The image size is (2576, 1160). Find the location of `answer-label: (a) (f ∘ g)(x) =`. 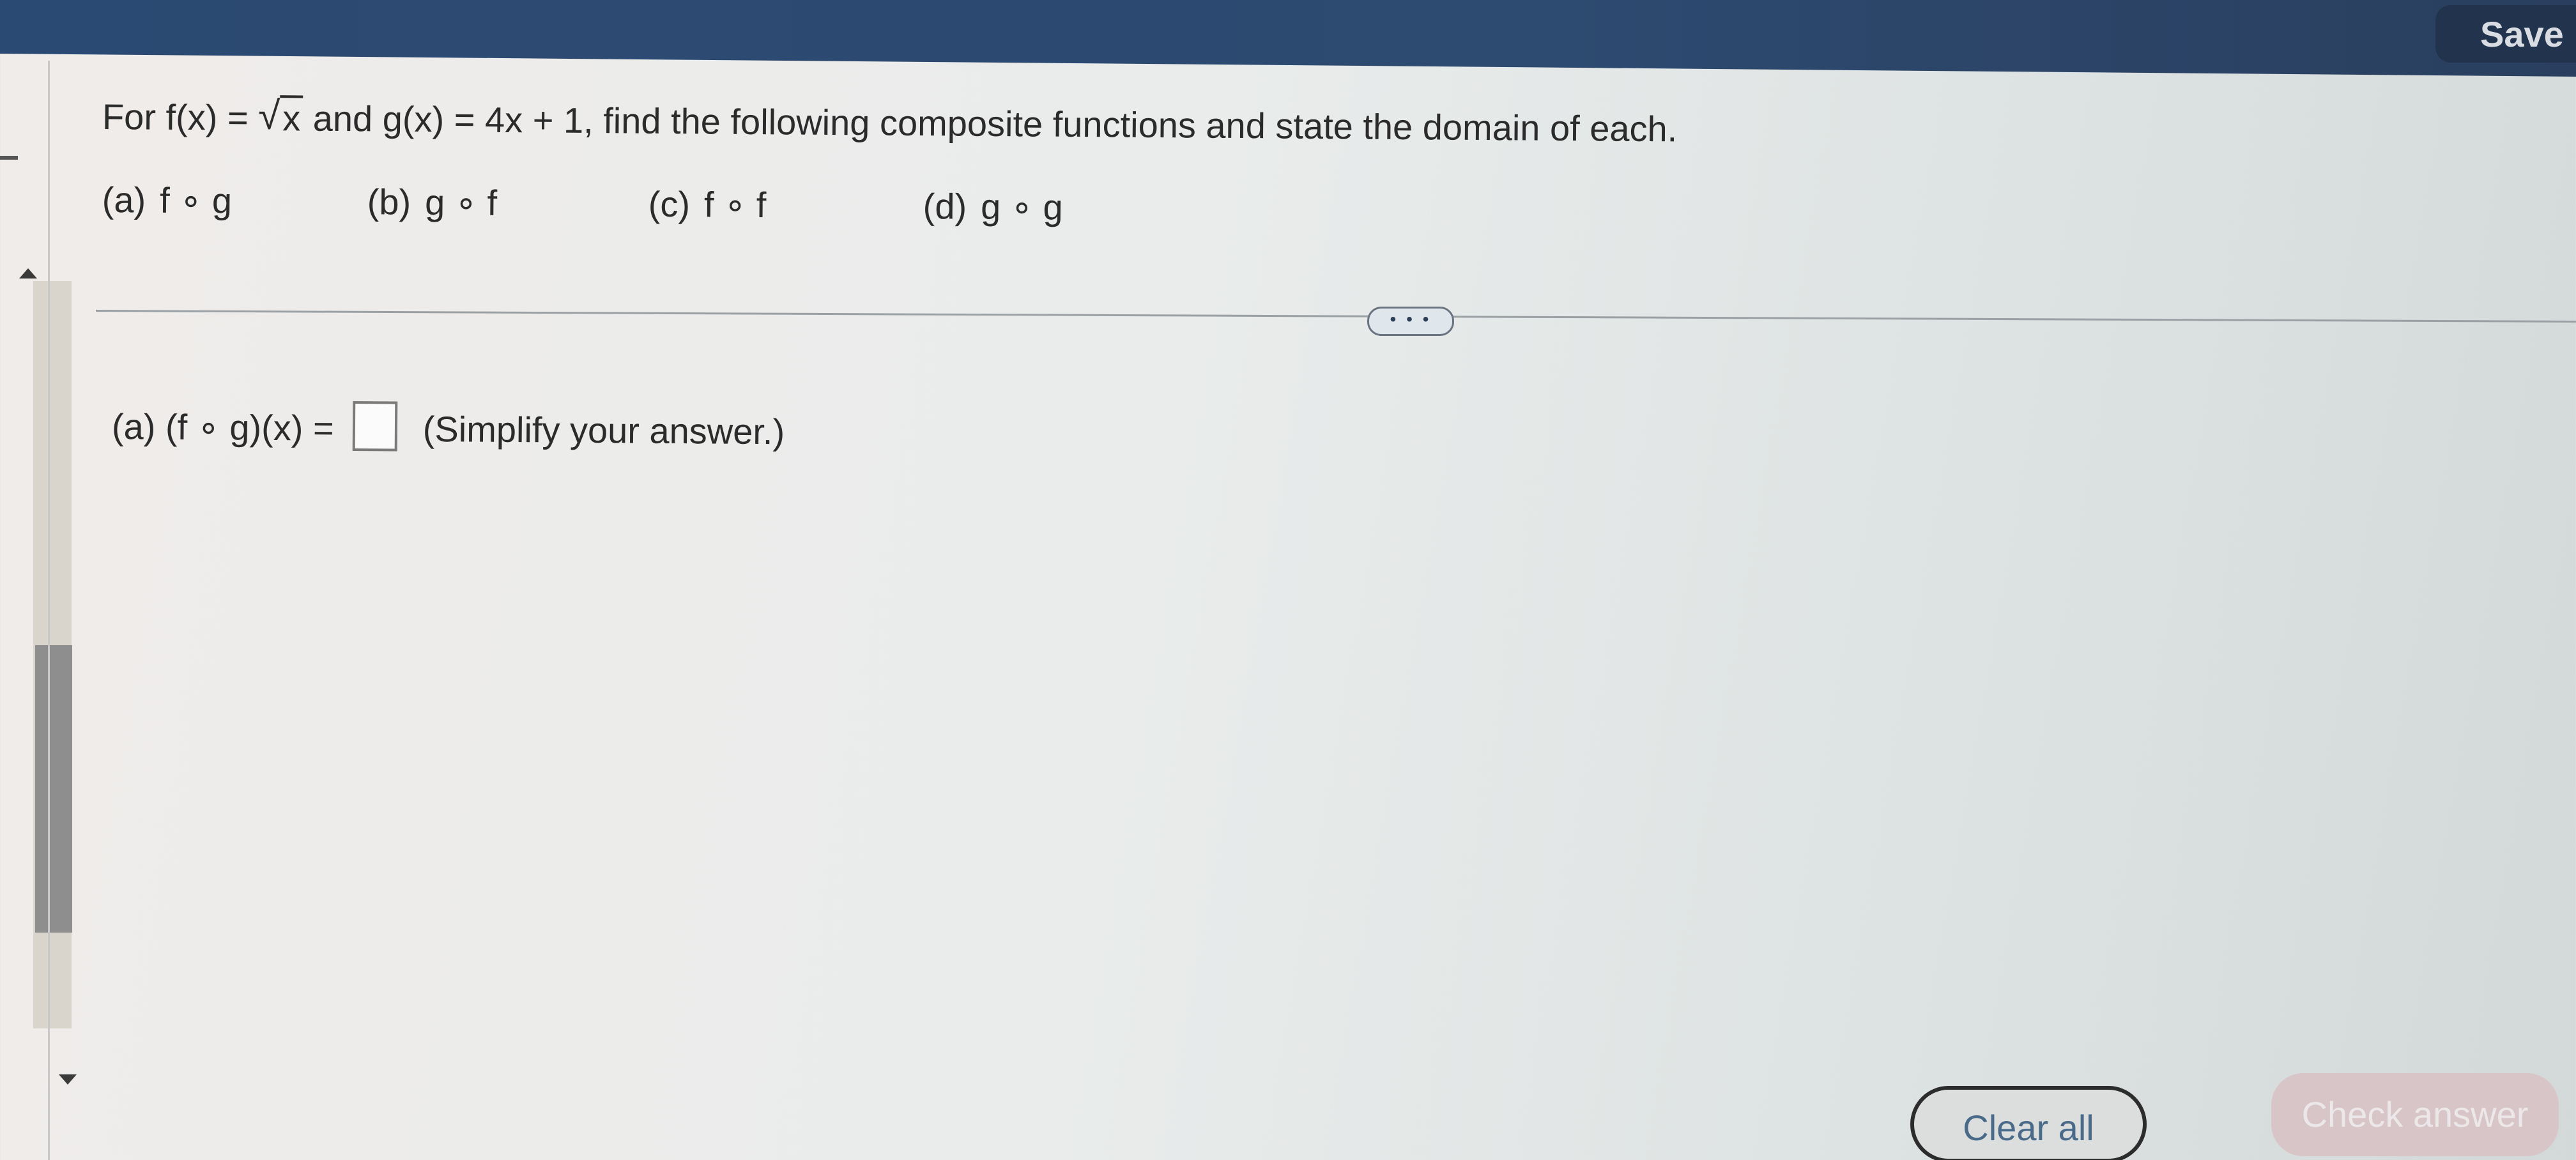

answer-label: (a) (f ∘ g)(x) = is located at coordinates (222, 427).